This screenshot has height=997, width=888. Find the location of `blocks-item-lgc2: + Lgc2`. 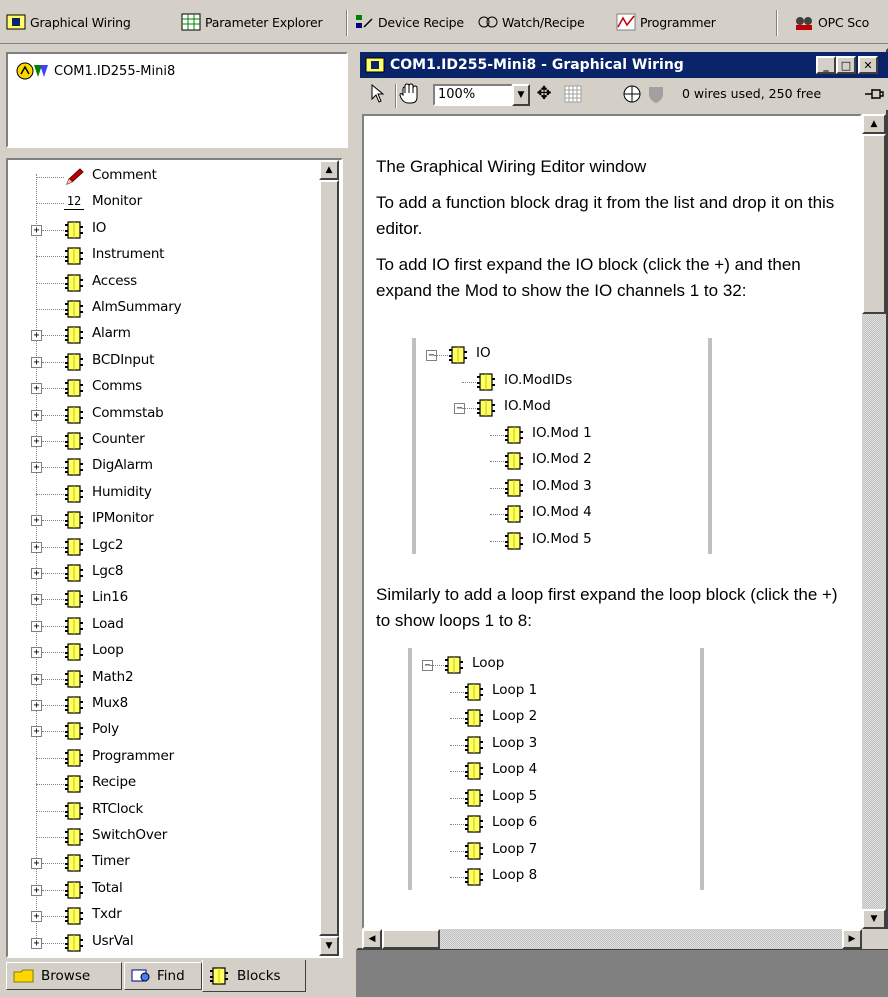

blocks-item-lgc2: + Lgc2 is located at coordinates (158, 547).